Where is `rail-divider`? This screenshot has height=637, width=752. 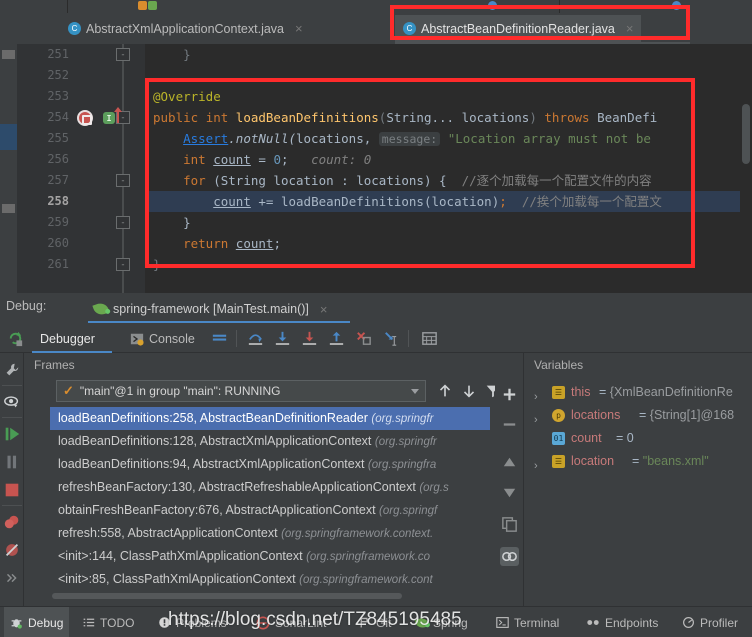 rail-divider is located at coordinates (12, 417).